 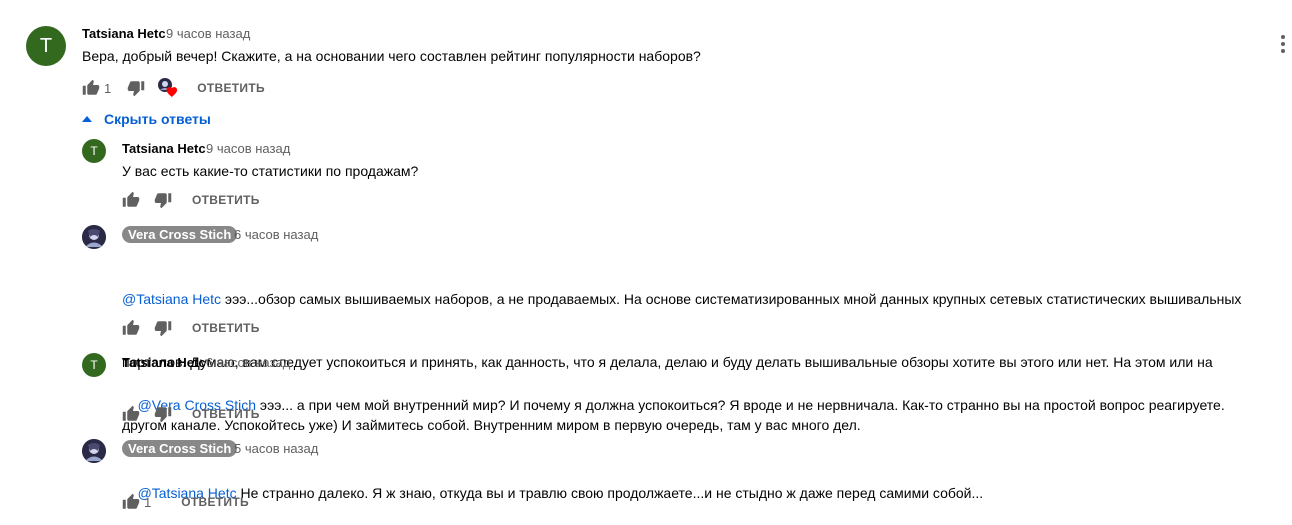 I want to click on comment-author: Tatsiana Hetc, so click(x=124, y=33).